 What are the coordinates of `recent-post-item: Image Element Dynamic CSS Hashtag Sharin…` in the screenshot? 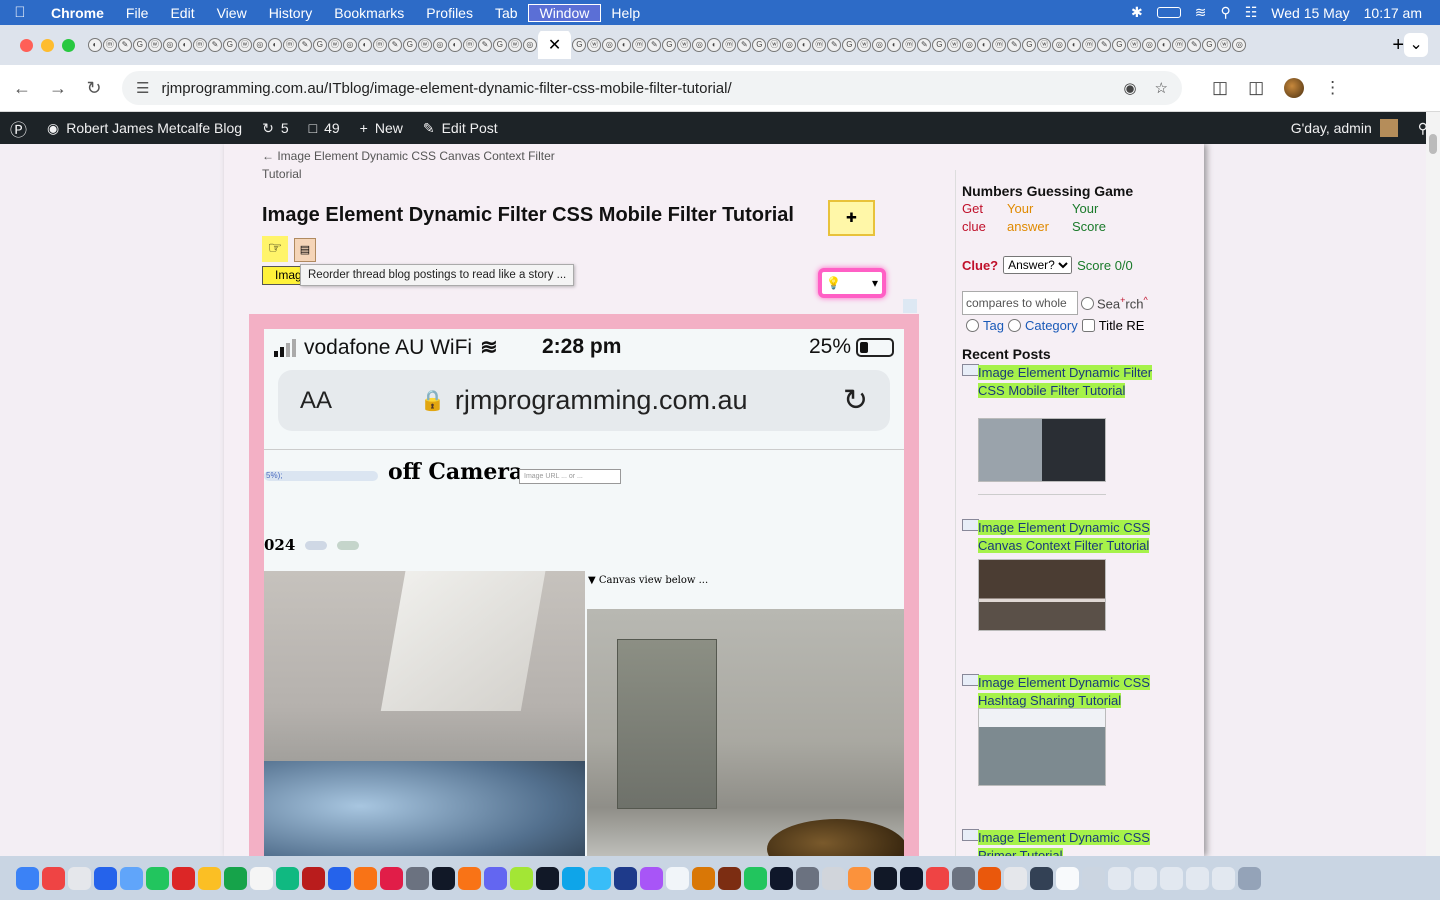 It's located at (1062, 744).